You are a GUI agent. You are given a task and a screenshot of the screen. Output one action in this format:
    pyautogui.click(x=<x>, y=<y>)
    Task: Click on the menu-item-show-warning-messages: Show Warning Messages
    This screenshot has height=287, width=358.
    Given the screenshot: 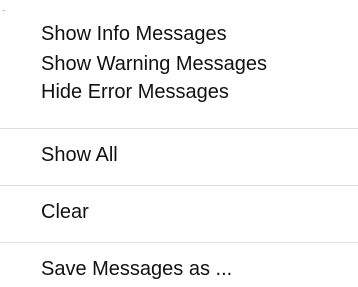 What is the action you would take?
    pyautogui.click(x=154, y=64)
    